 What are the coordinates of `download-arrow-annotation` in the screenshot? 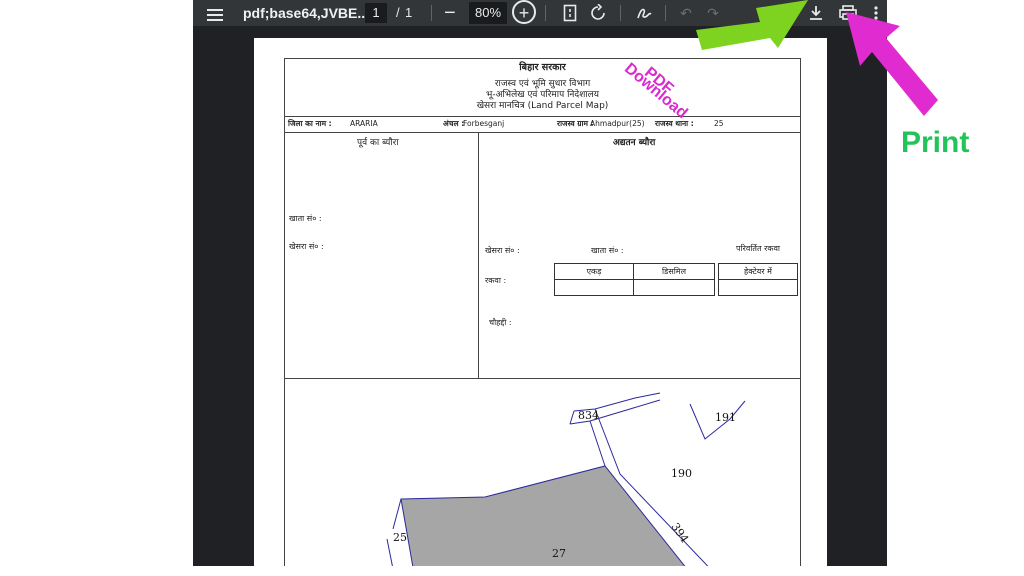 It's located at (752, 25).